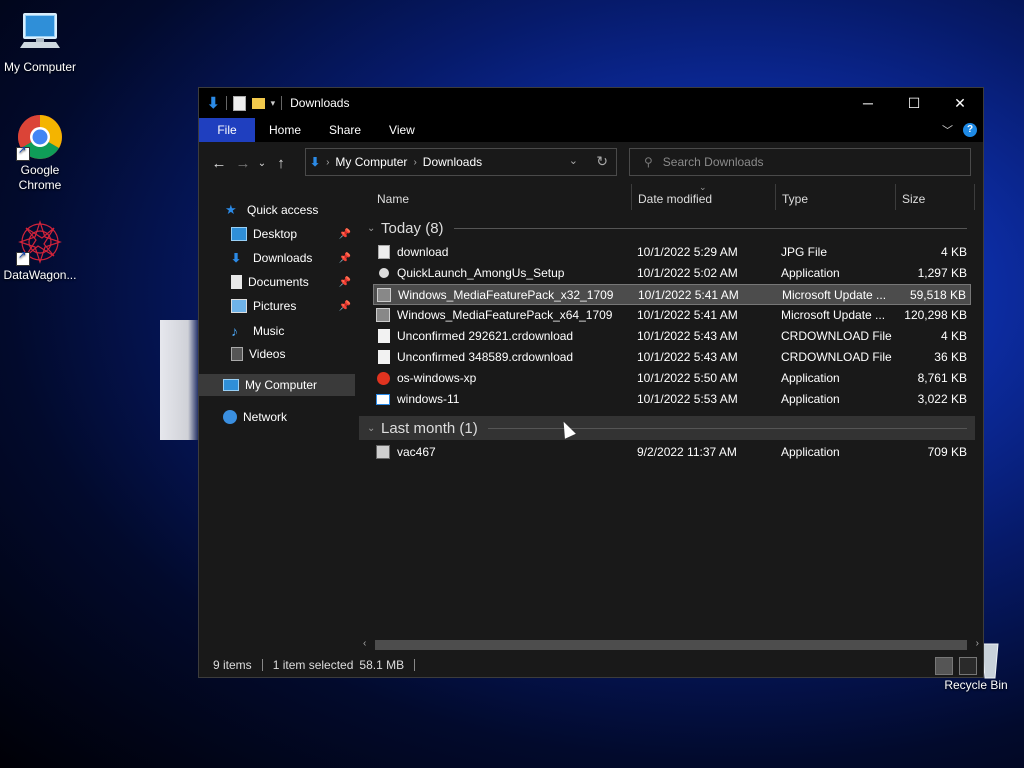  I want to click on customize-toolbar-icon: ▾, so click(273, 103).